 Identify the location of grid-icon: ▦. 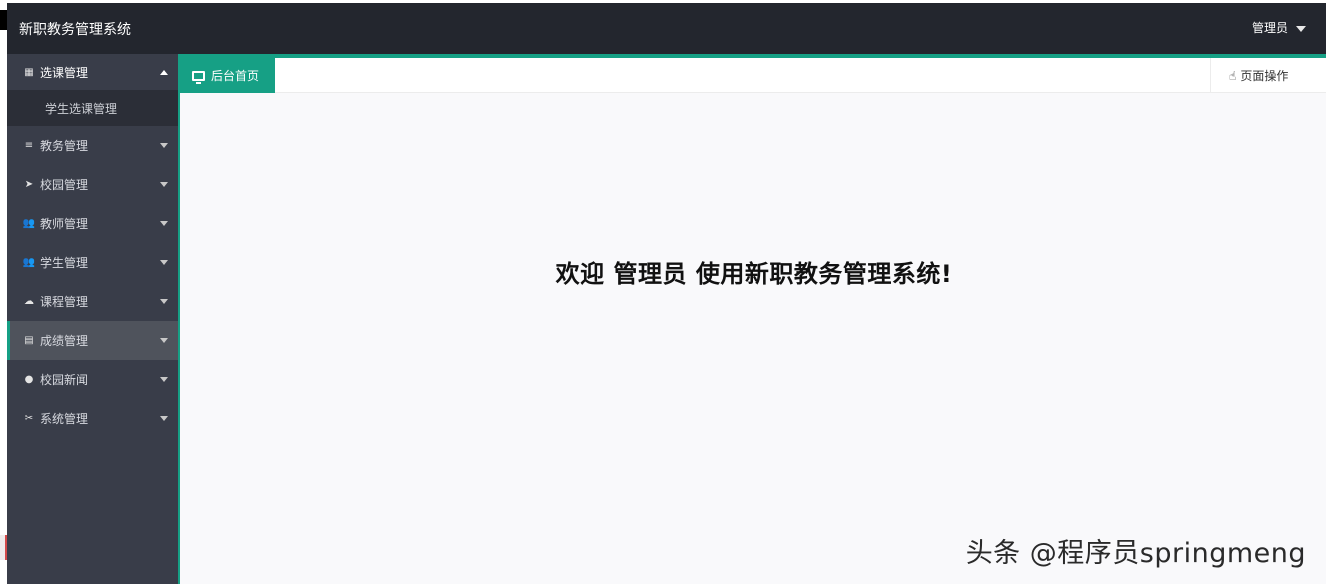
(29, 72).